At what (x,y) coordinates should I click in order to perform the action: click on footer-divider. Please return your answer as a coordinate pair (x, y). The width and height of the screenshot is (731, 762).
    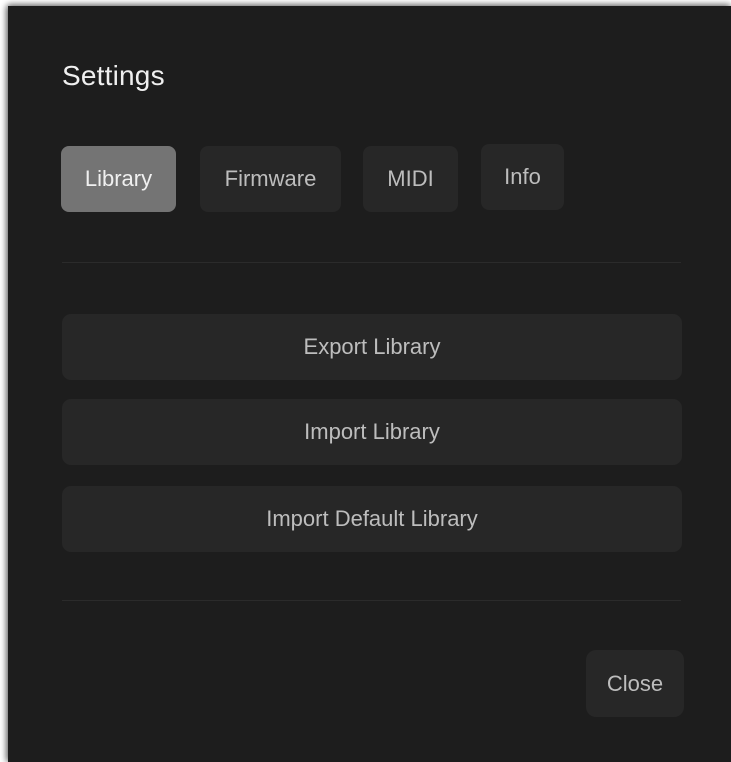
    Looking at the image, I should click on (371, 600).